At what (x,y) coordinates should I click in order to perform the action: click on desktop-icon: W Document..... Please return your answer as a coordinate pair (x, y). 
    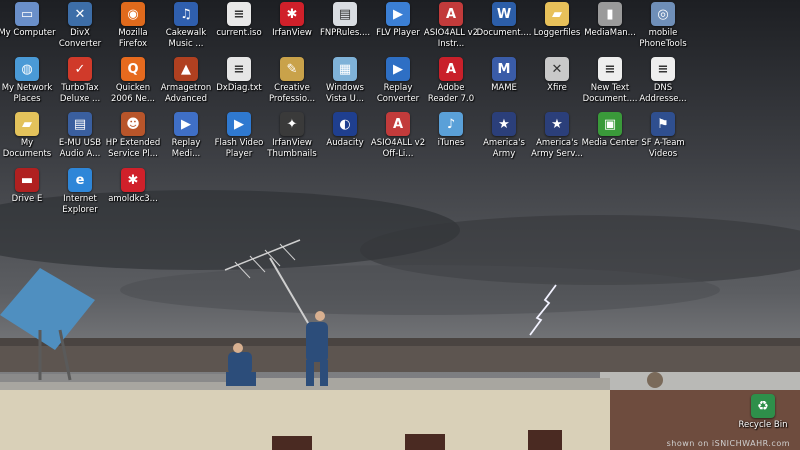
    Looking at the image, I should click on (504, 30).